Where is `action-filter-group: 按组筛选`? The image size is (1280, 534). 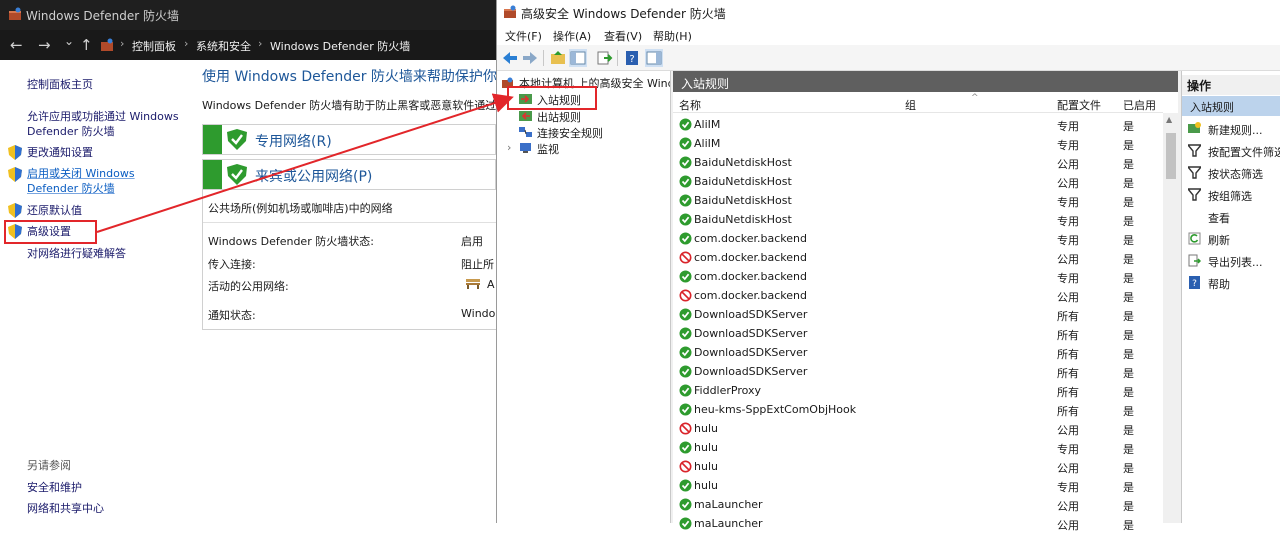 action-filter-group: 按组筛选 is located at coordinates (1231, 195).